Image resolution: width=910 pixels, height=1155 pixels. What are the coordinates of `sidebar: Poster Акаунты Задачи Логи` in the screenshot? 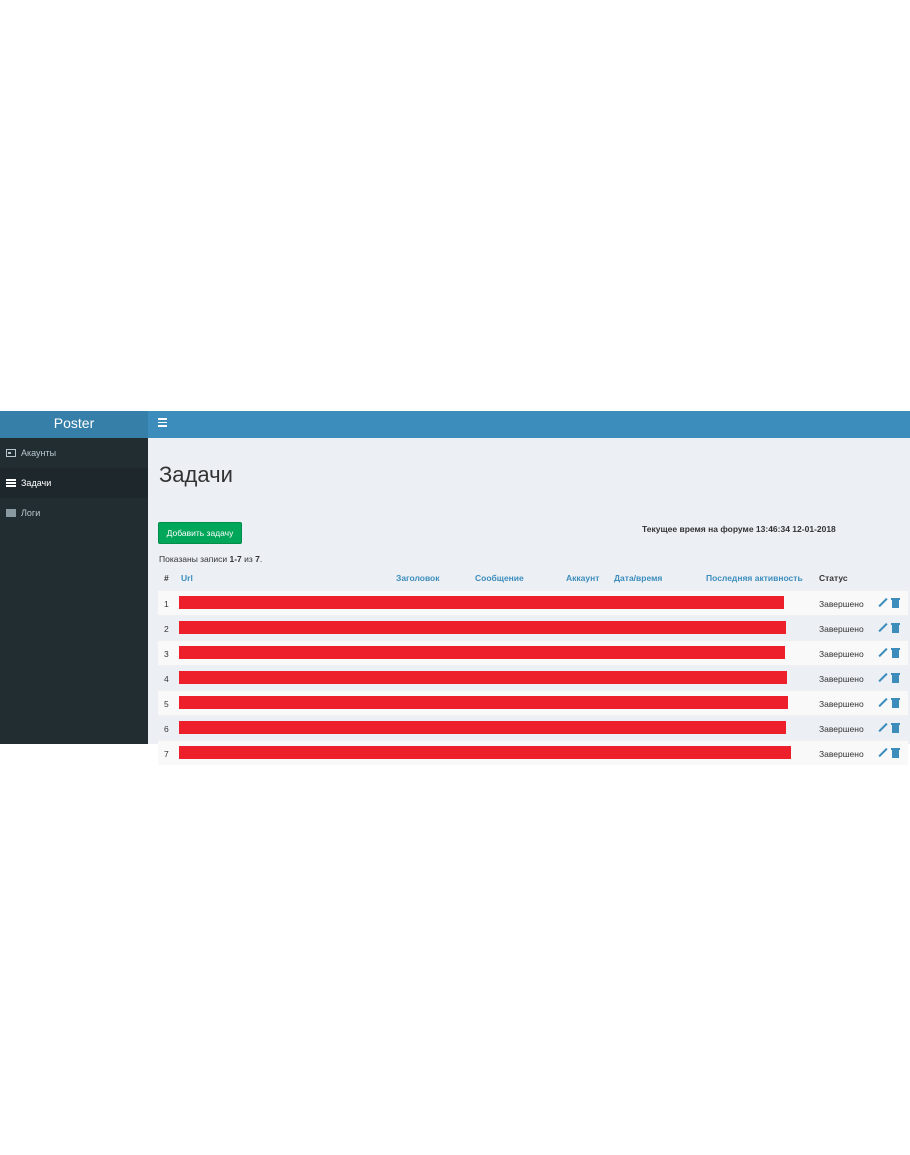 It's located at (74, 577).